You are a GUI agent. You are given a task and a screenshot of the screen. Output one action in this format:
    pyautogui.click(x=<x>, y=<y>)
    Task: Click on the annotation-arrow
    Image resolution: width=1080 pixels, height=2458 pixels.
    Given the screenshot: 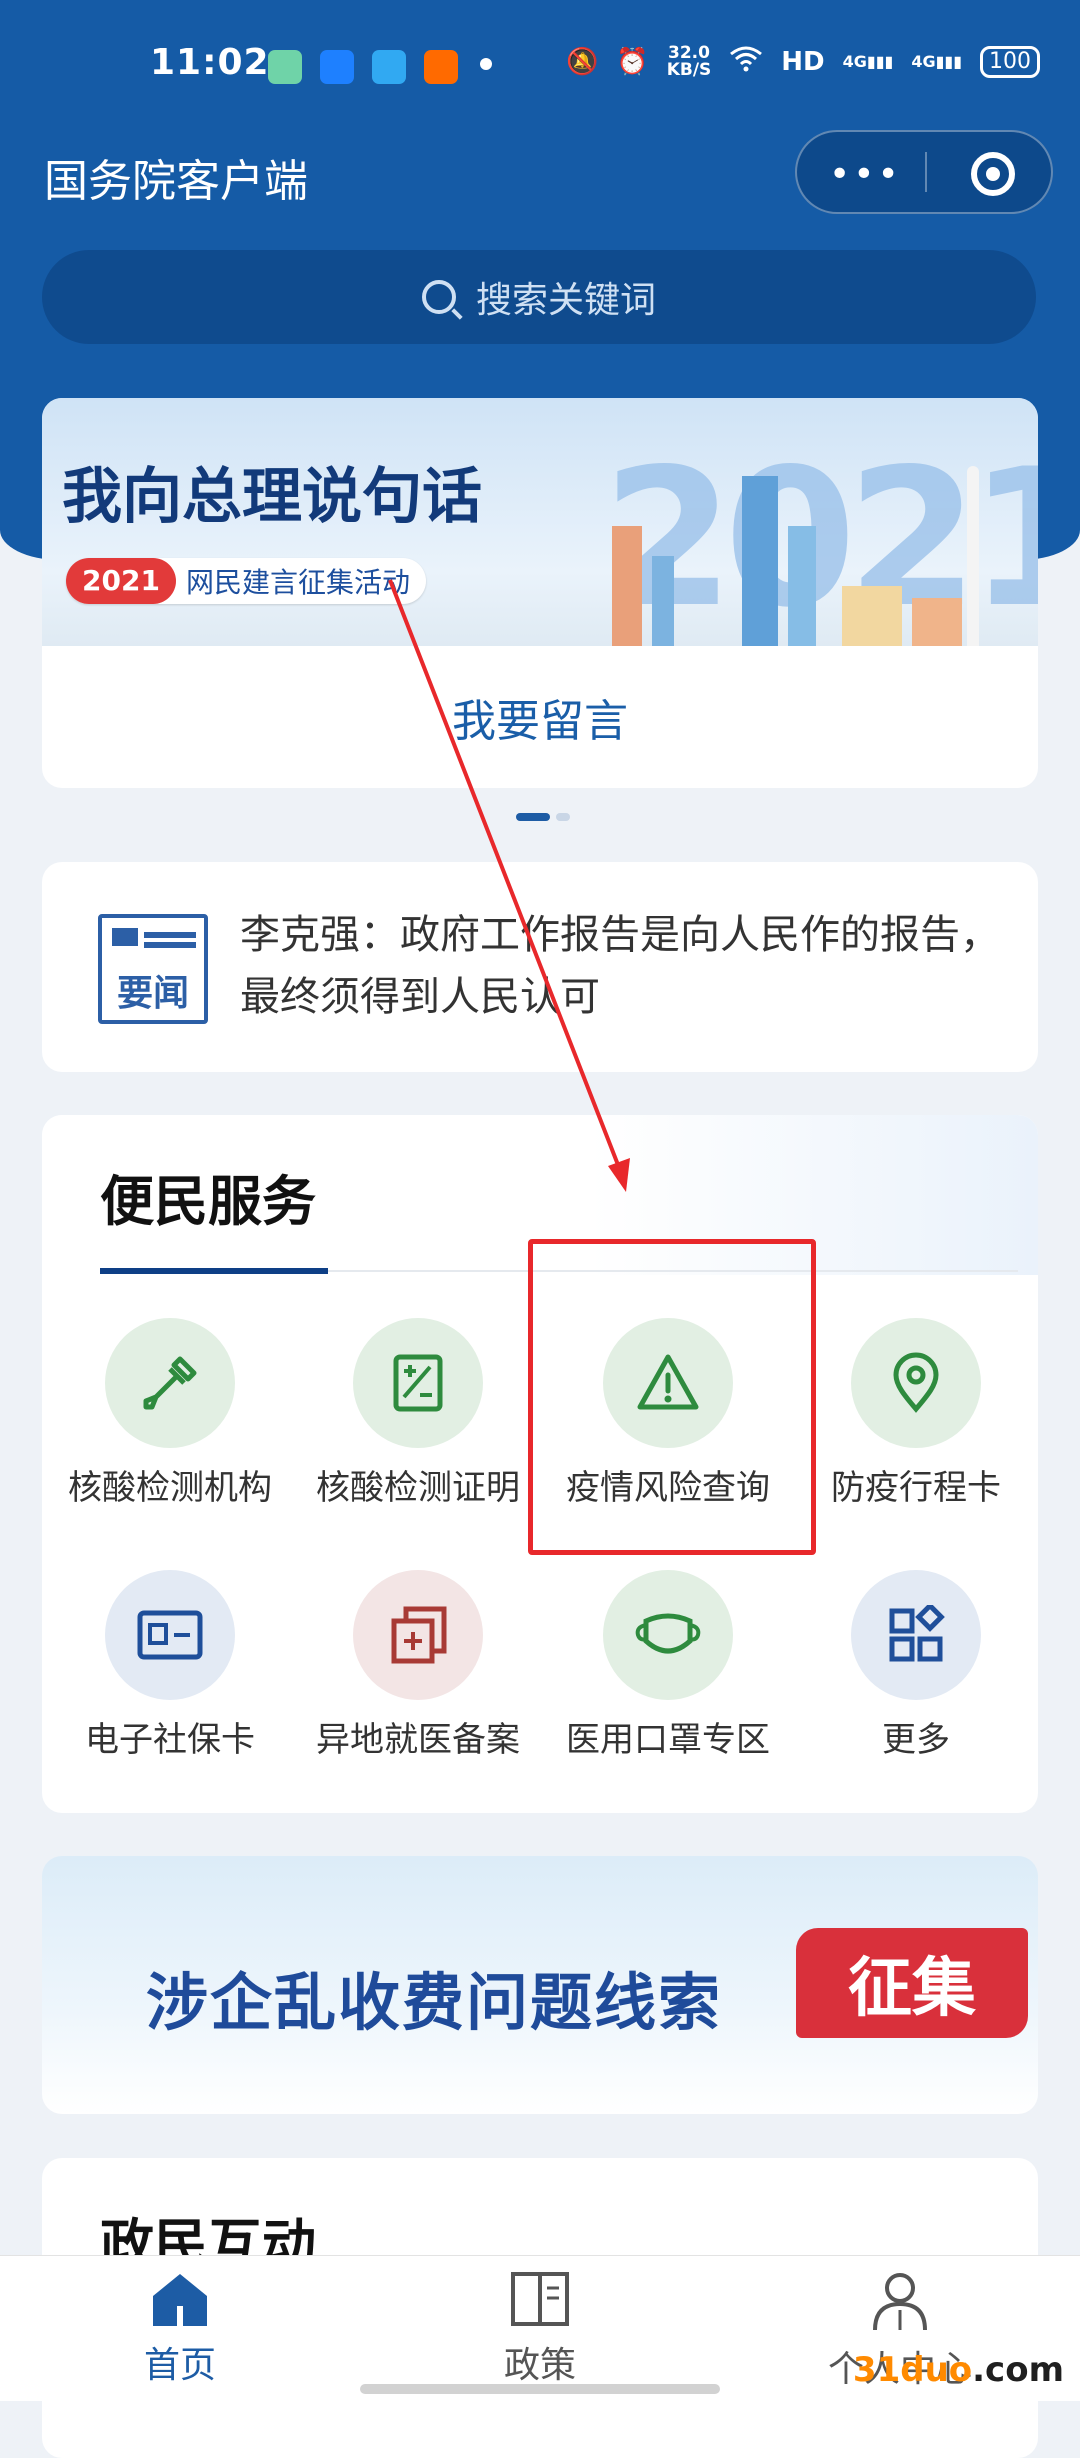 What is the action you would take?
    pyautogui.click(x=509, y=885)
    